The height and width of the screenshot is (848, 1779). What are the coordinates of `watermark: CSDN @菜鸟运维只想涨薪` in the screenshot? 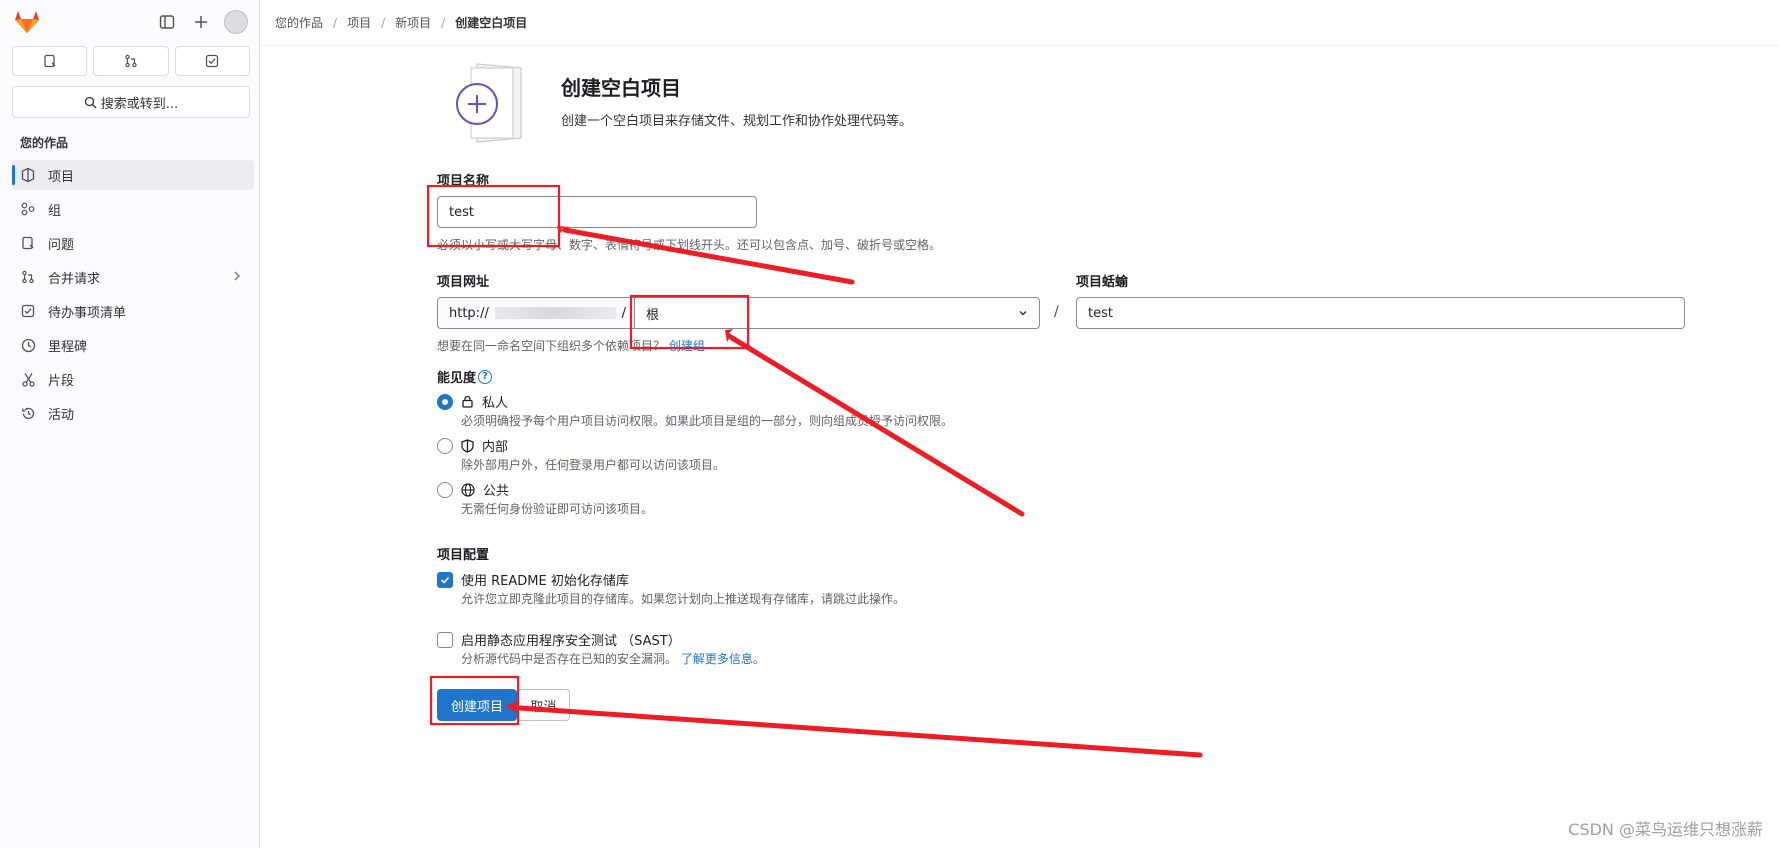 It's located at (1665, 829).